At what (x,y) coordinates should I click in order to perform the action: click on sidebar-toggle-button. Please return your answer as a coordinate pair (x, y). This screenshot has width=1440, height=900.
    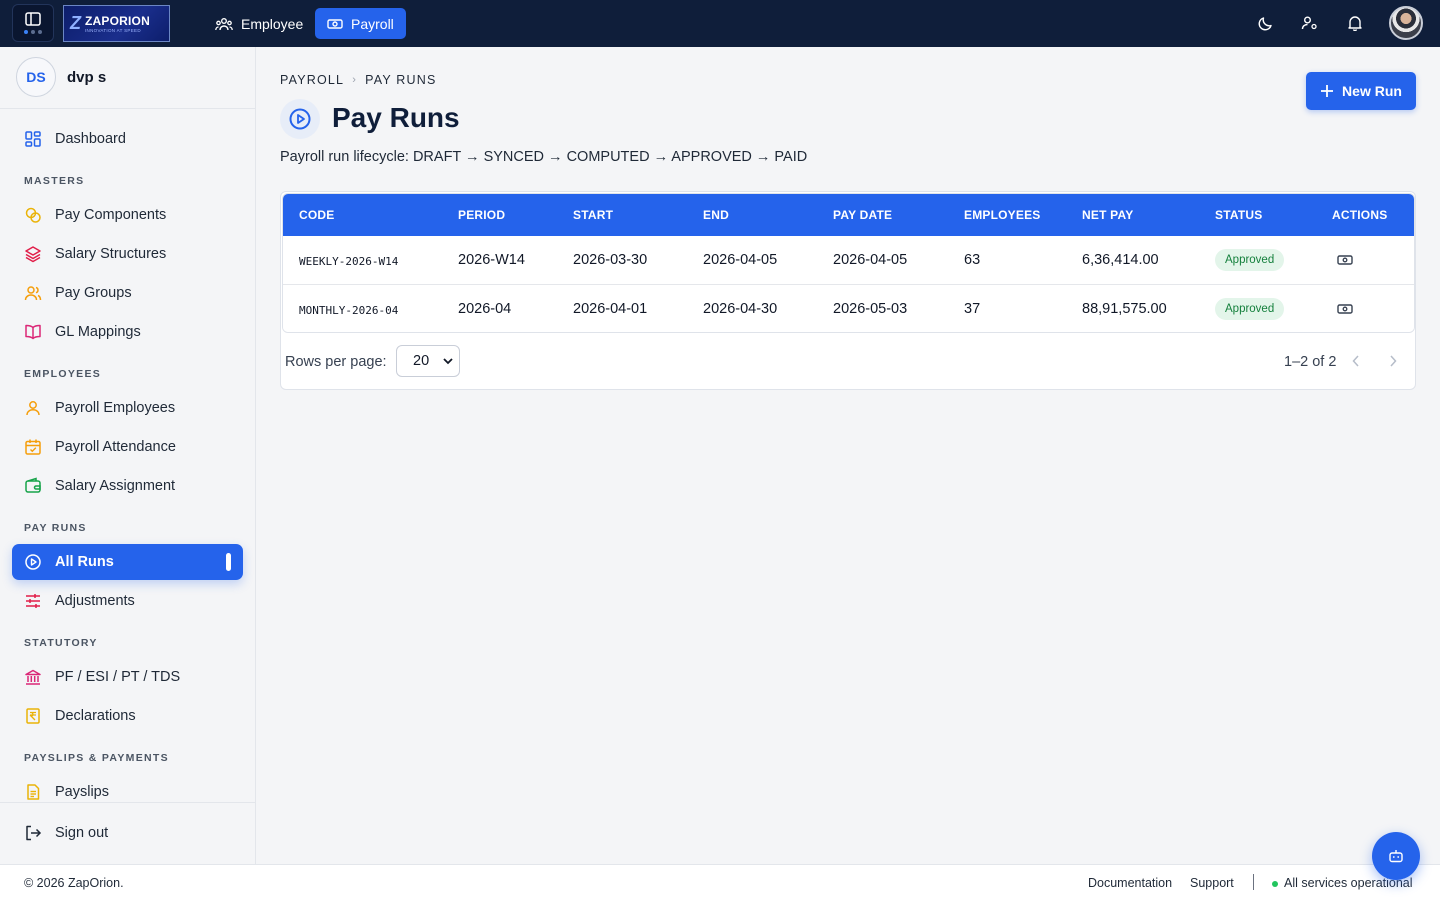
    Looking at the image, I should click on (33, 23).